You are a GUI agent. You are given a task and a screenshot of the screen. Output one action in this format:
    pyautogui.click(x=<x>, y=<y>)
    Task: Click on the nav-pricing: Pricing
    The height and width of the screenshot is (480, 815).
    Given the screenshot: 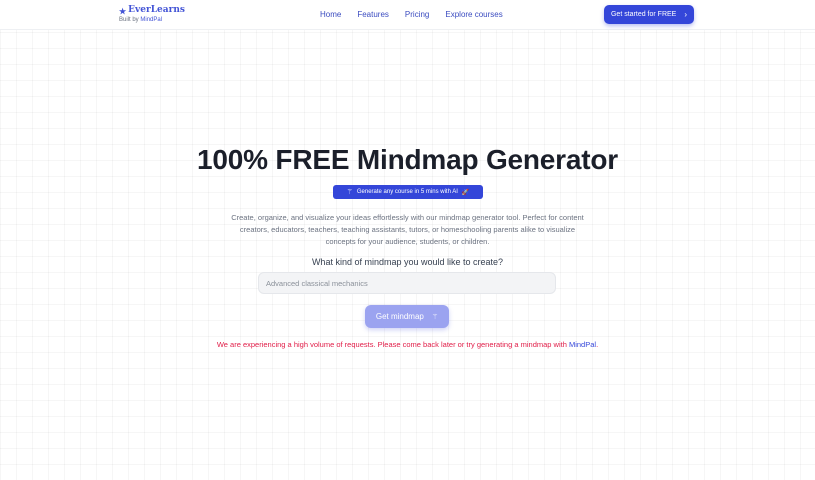 What is the action you would take?
    pyautogui.click(x=417, y=14)
    